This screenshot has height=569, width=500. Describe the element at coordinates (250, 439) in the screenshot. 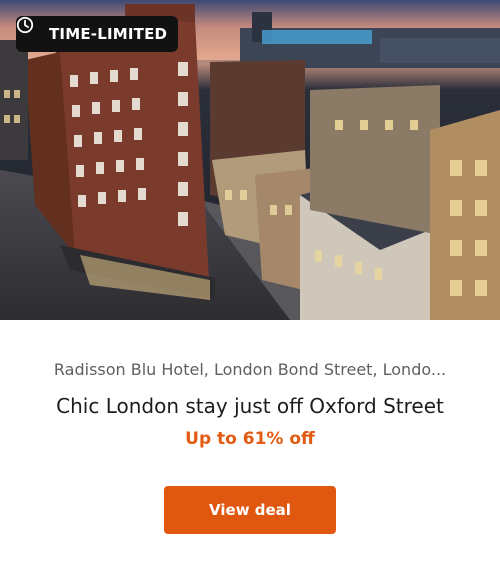

I see `discount-label: Up to 61% off` at that location.